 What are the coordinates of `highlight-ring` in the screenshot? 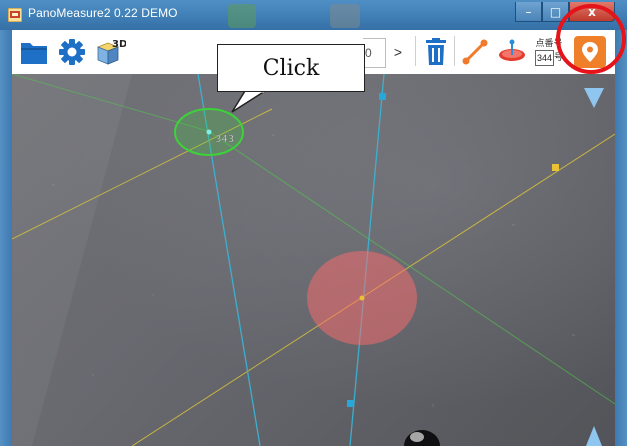 It's located at (591, 39).